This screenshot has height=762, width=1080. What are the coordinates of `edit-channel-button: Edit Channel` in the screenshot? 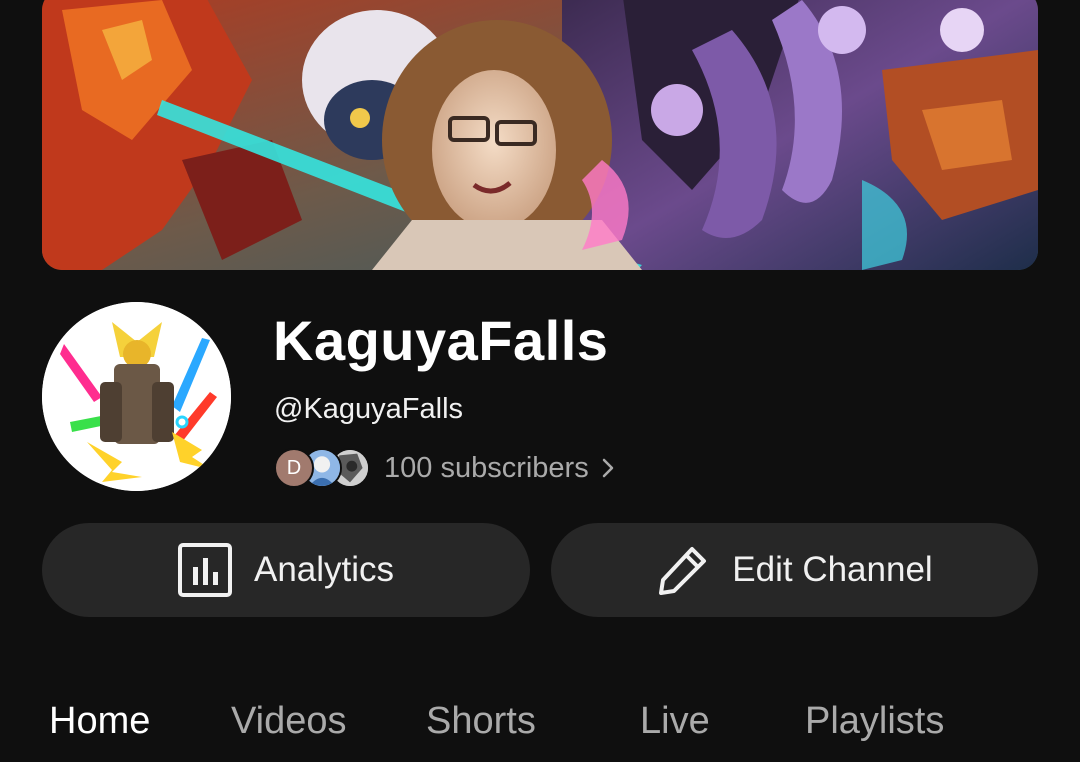 It's located at (794, 570).